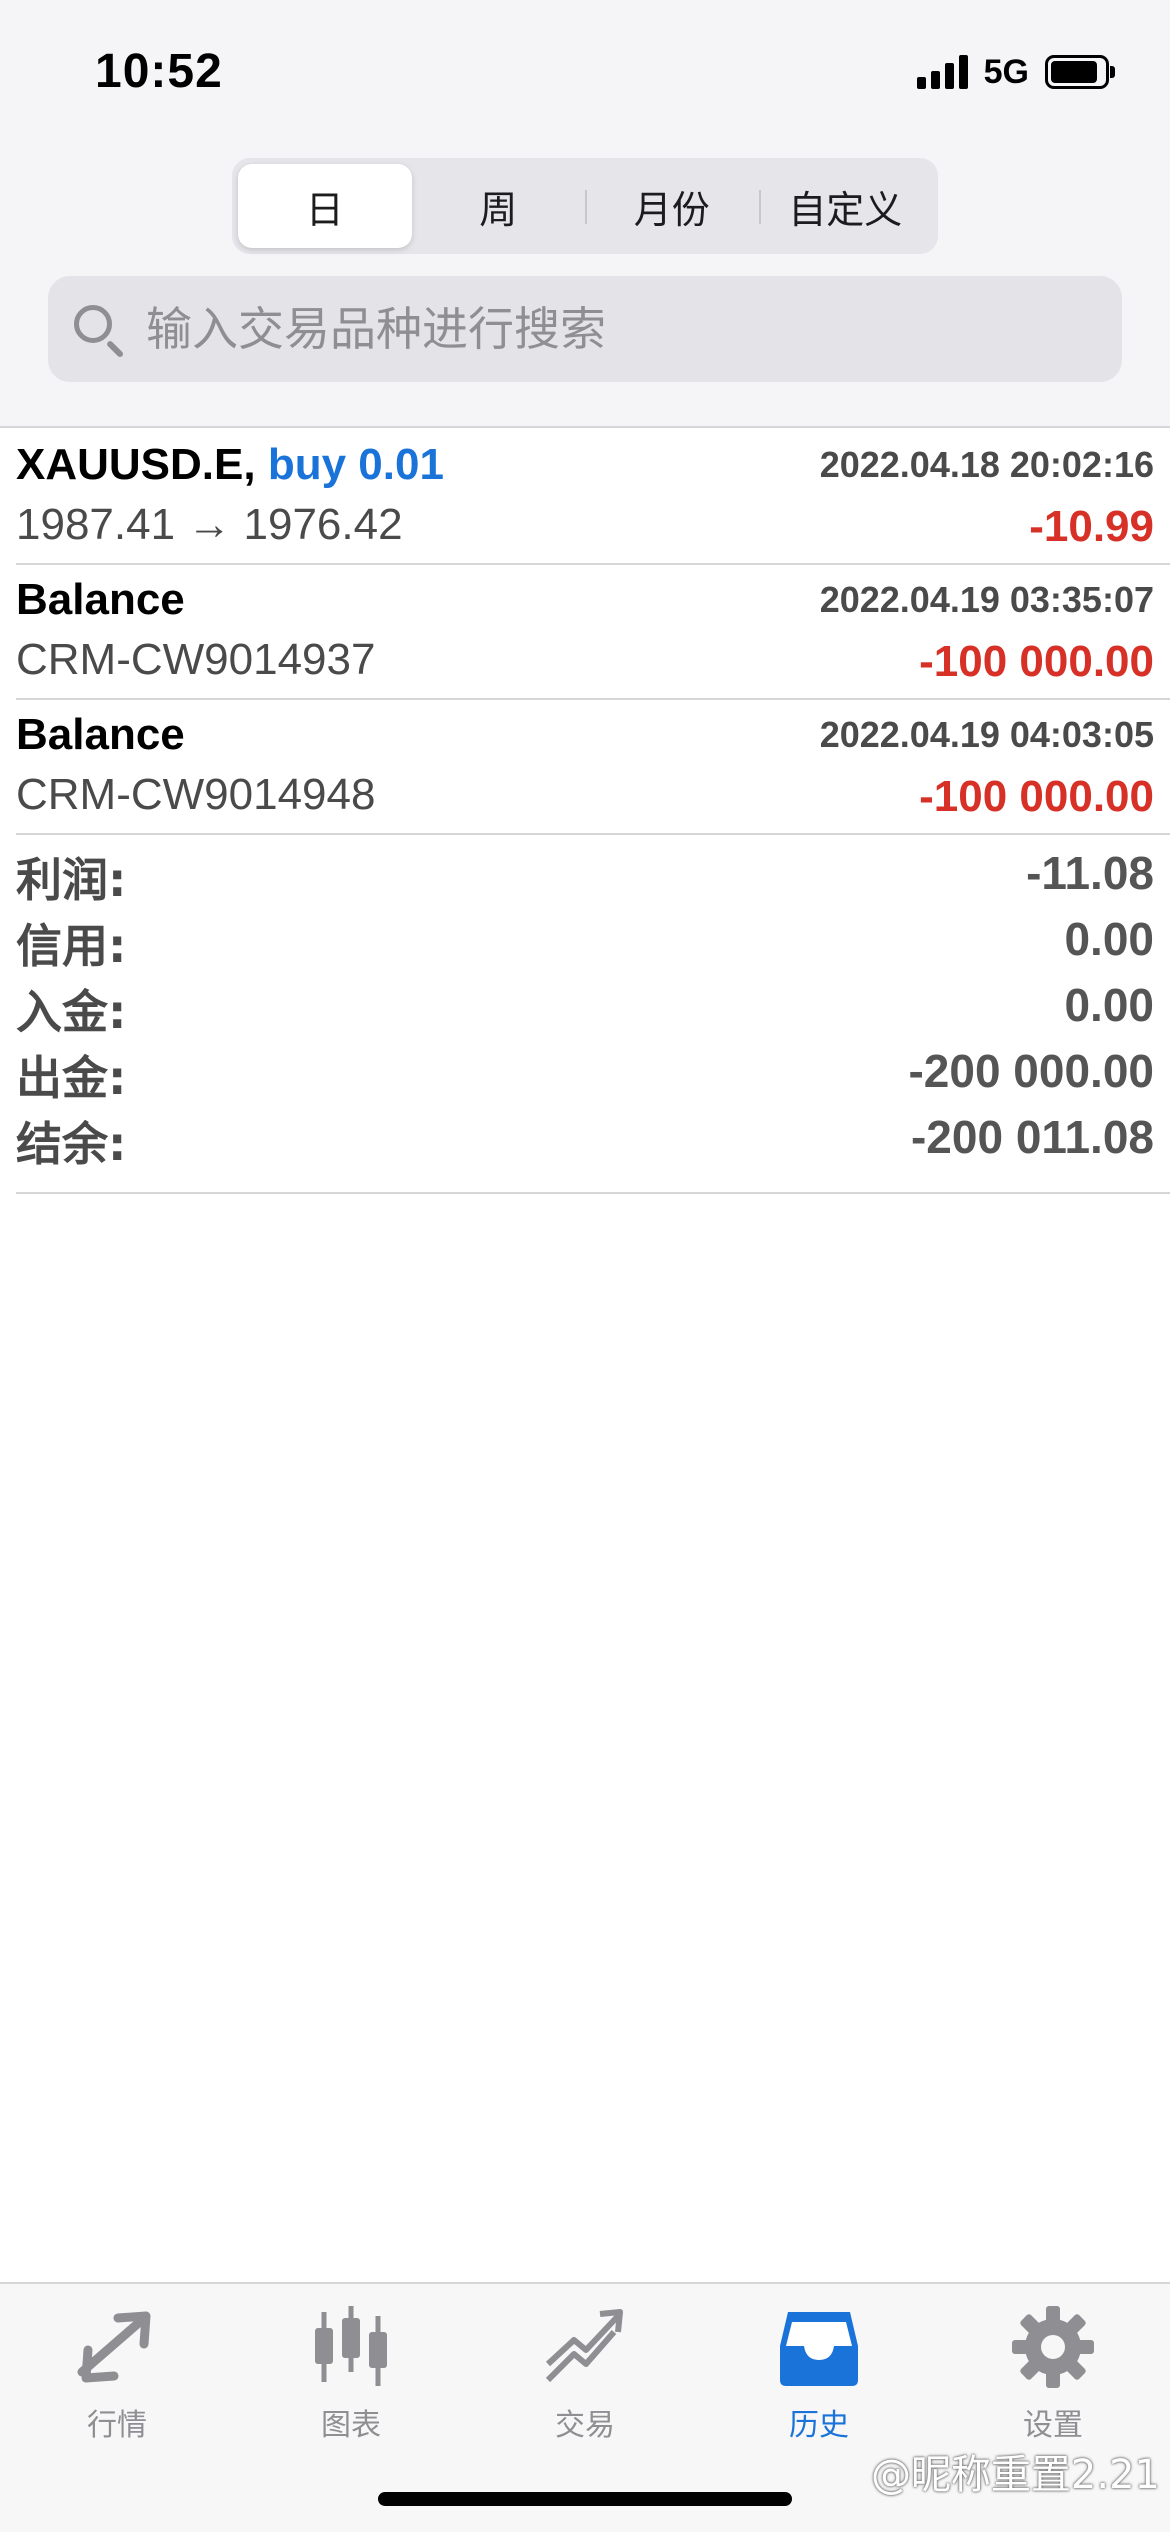 Image resolution: width=1170 pixels, height=2532 pixels. What do you see at coordinates (986, 464) in the screenshot?
I see `row-time: 2022.04.18 20:02:16` at bounding box center [986, 464].